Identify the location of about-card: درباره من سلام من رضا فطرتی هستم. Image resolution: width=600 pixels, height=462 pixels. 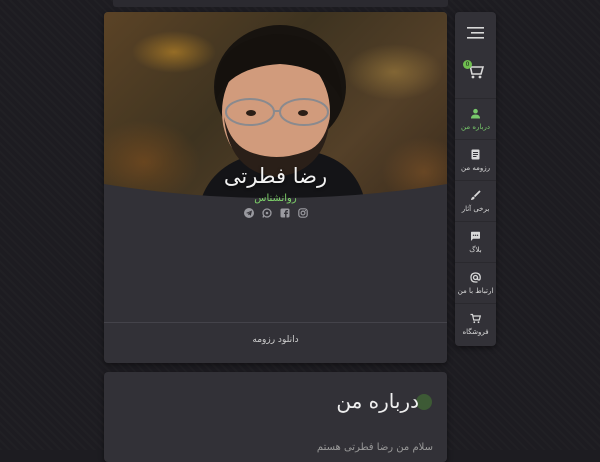
(275, 417).